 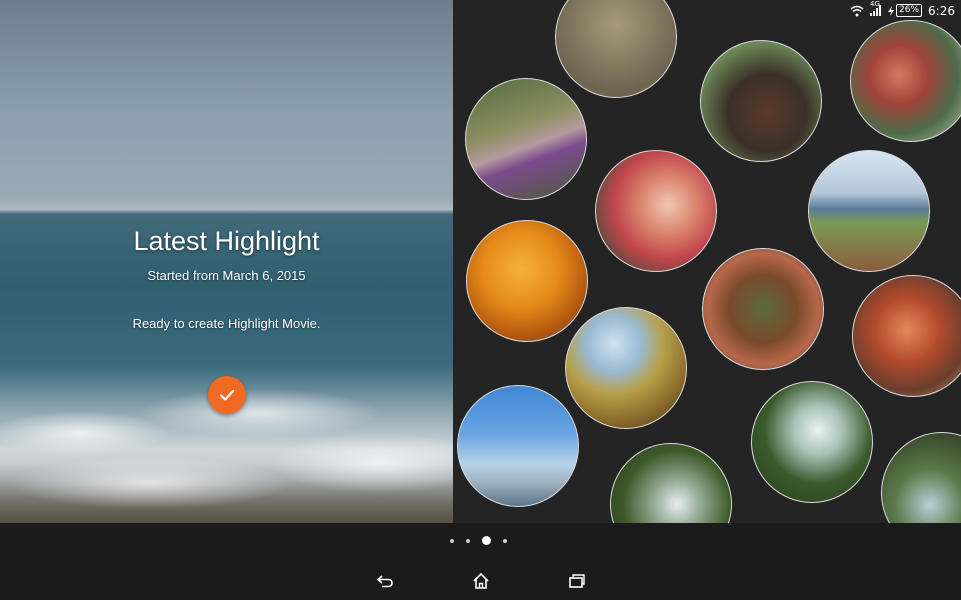 I want to click on back-icon, so click(x=384, y=581).